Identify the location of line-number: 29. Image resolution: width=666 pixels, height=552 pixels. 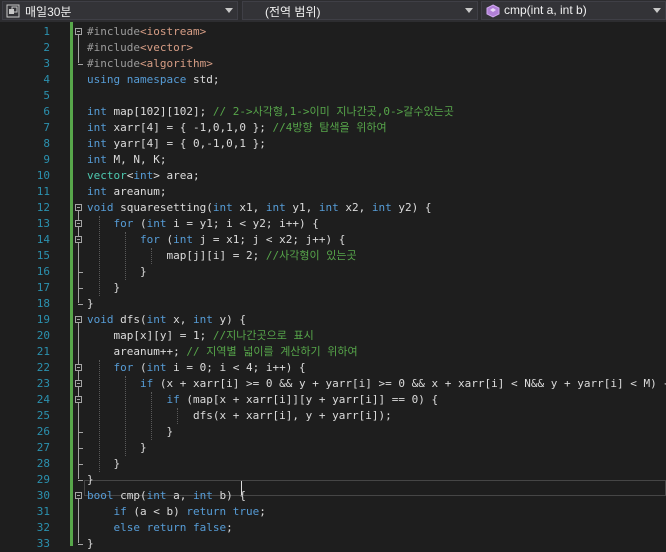
(43, 479).